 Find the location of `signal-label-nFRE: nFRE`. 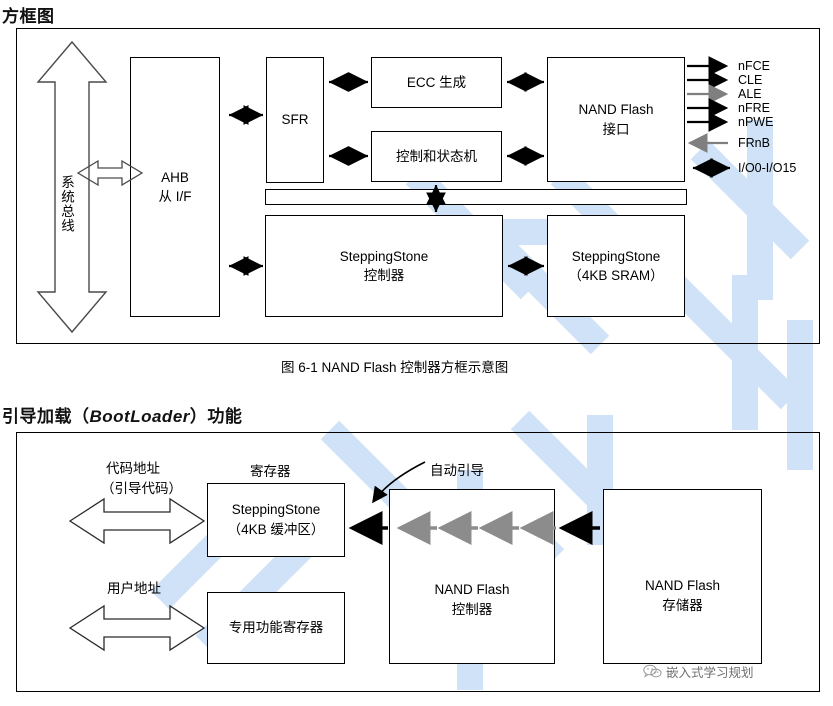

signal-label-nFRE: nFRE is located at coordinates (754, 108).